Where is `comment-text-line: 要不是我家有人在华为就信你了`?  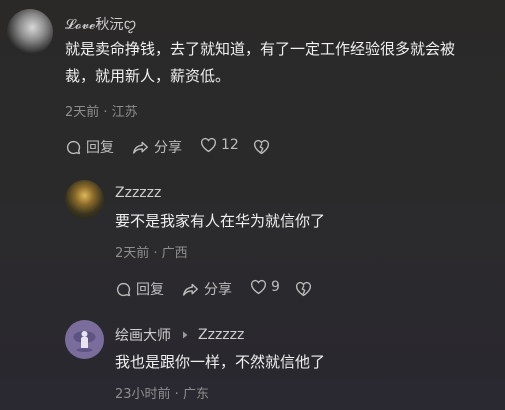
comment-text-line: 要不是我家有人在华为就信你了 is located at coordinates (220, 221).